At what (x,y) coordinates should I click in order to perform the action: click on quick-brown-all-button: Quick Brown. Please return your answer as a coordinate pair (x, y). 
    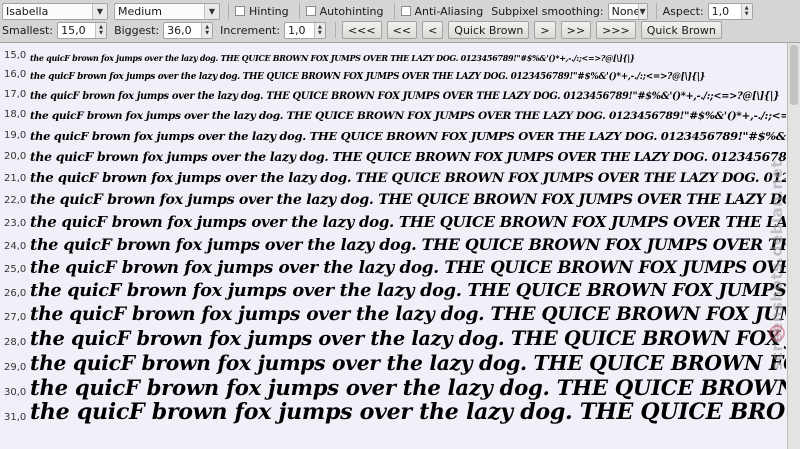
    Looking at the image, I should click on (681, 30).